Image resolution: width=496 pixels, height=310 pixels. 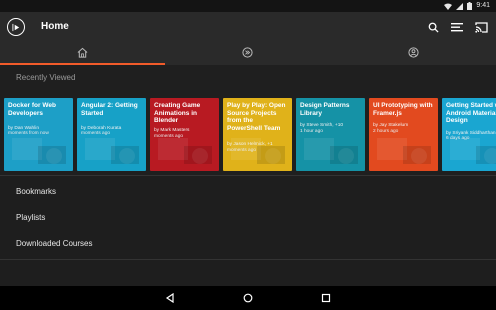 I want to click on fast-forward-circle-icon, so click(x=248, y=54).